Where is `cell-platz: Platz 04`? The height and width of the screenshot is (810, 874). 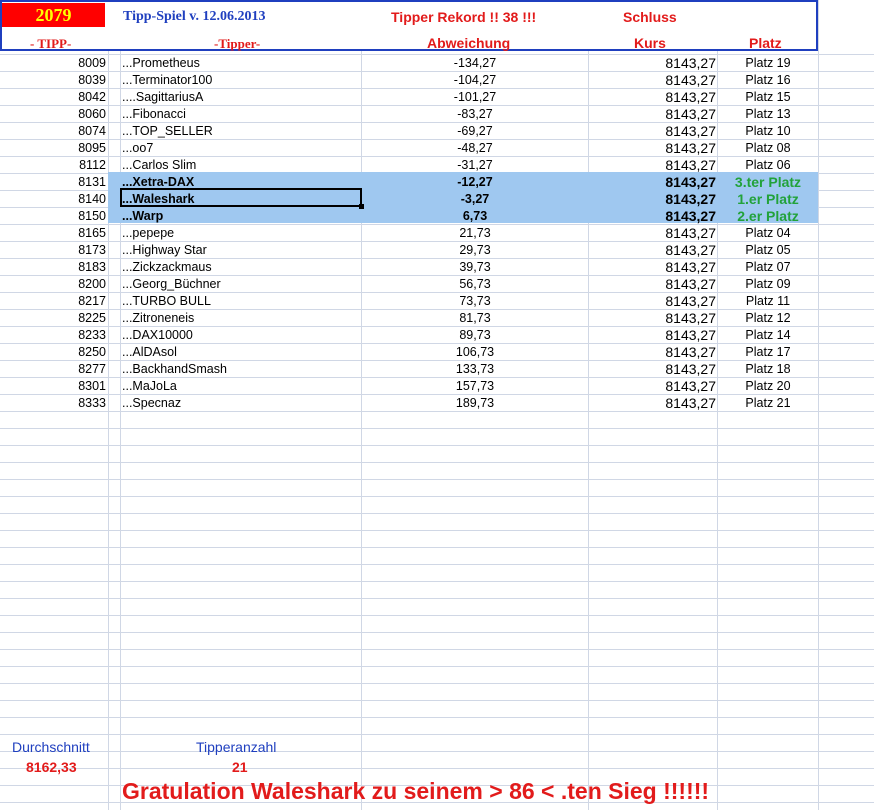 cell-platz: Platz 04 is located at coordinates (768, 233).